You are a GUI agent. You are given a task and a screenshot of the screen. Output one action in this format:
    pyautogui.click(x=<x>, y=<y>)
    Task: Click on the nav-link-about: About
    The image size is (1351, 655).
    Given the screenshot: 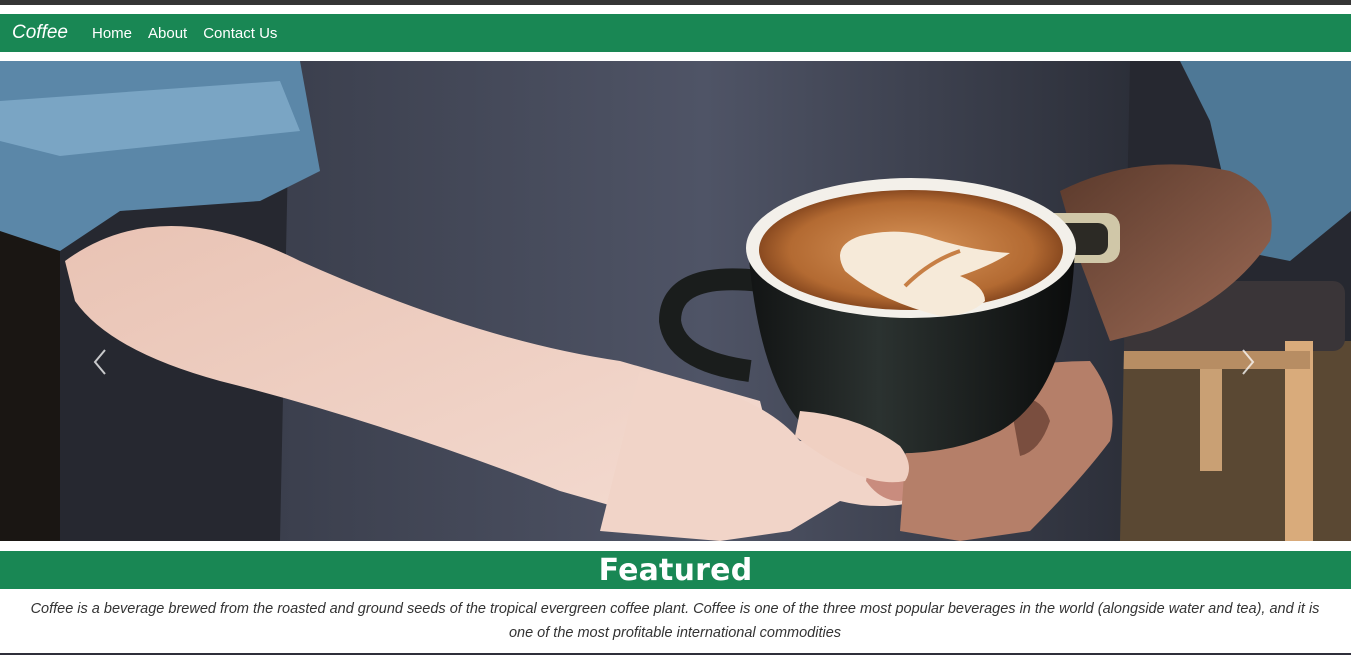 What is the action you would take?
    pyautogui.click(x=167, y=33)
    